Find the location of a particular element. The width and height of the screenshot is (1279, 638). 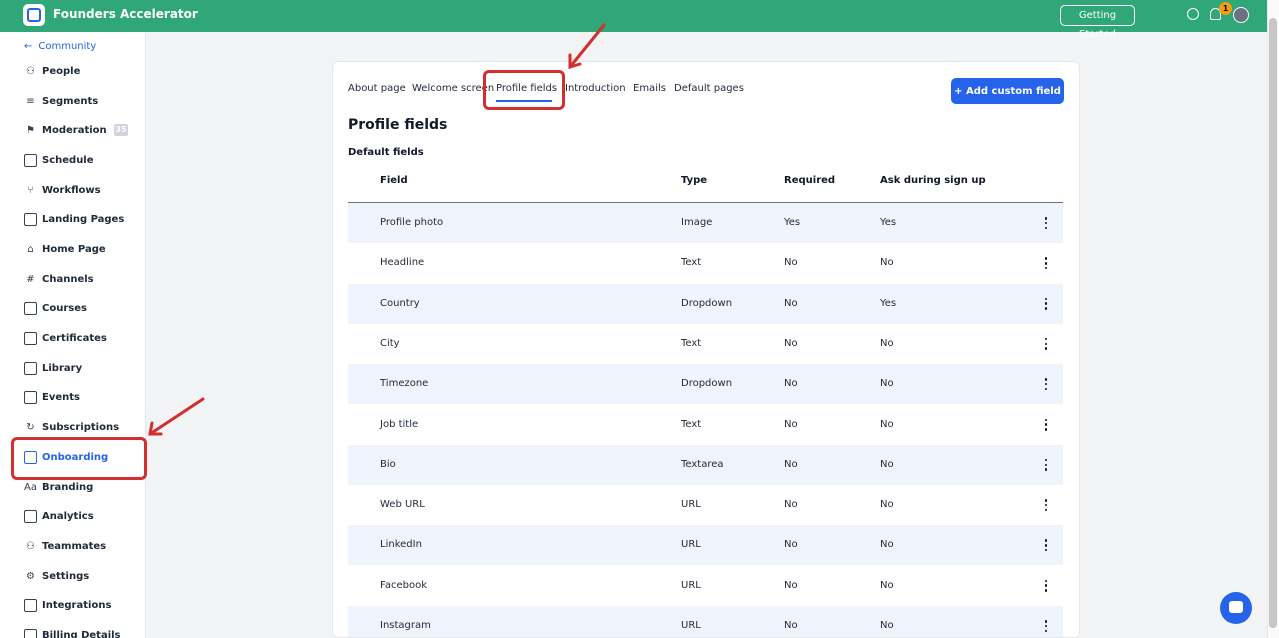

table-row: Profile photo Image Yes Yes is located at coordinates (705, 223).